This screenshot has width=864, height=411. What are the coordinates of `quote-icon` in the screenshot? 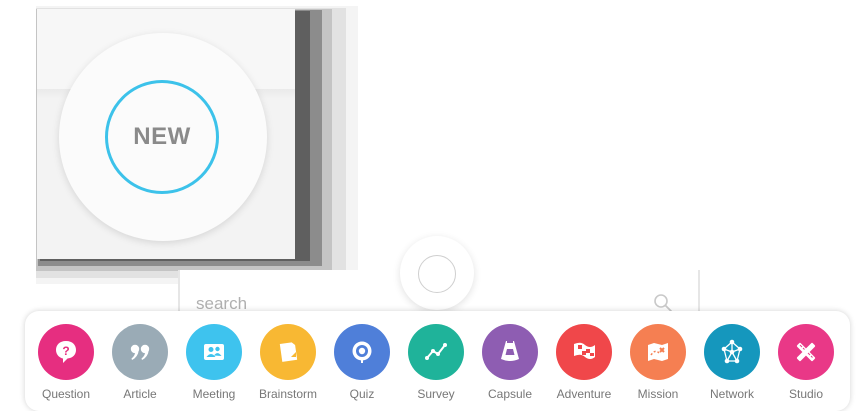 It's located at (140, 352).